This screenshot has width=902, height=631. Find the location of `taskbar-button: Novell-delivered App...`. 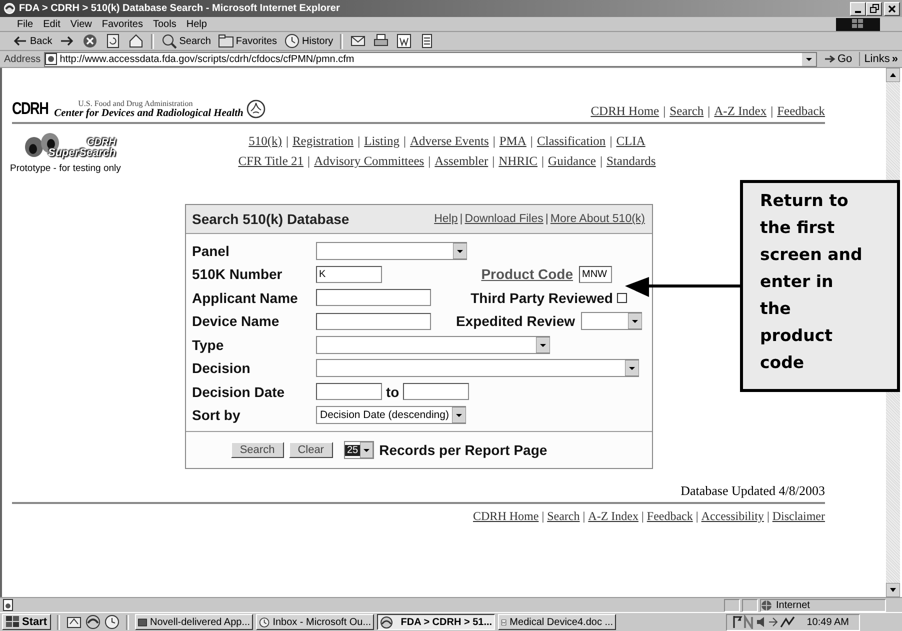

taskbar-button: Novell-delivered App... is located at coordinates (194, 622).